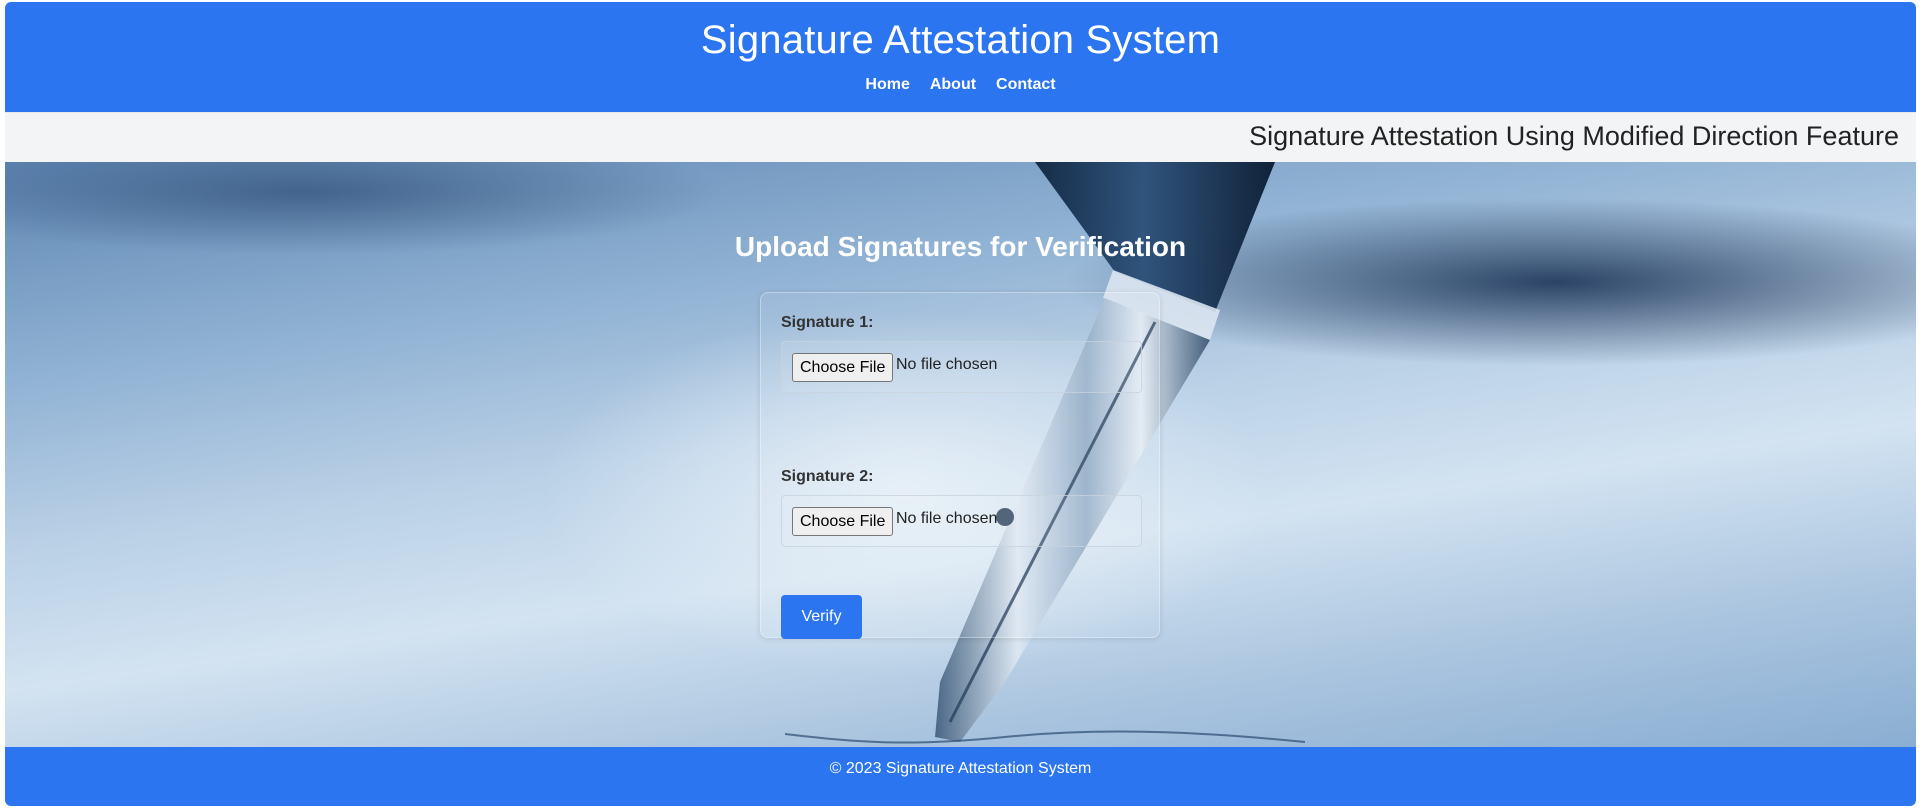 The height and width of the screenshot is (809, 1919). Describe the element at coordinates (843, 367) in the screenshot. I see `signature-1-choose-file-button: Choose File` at that location.